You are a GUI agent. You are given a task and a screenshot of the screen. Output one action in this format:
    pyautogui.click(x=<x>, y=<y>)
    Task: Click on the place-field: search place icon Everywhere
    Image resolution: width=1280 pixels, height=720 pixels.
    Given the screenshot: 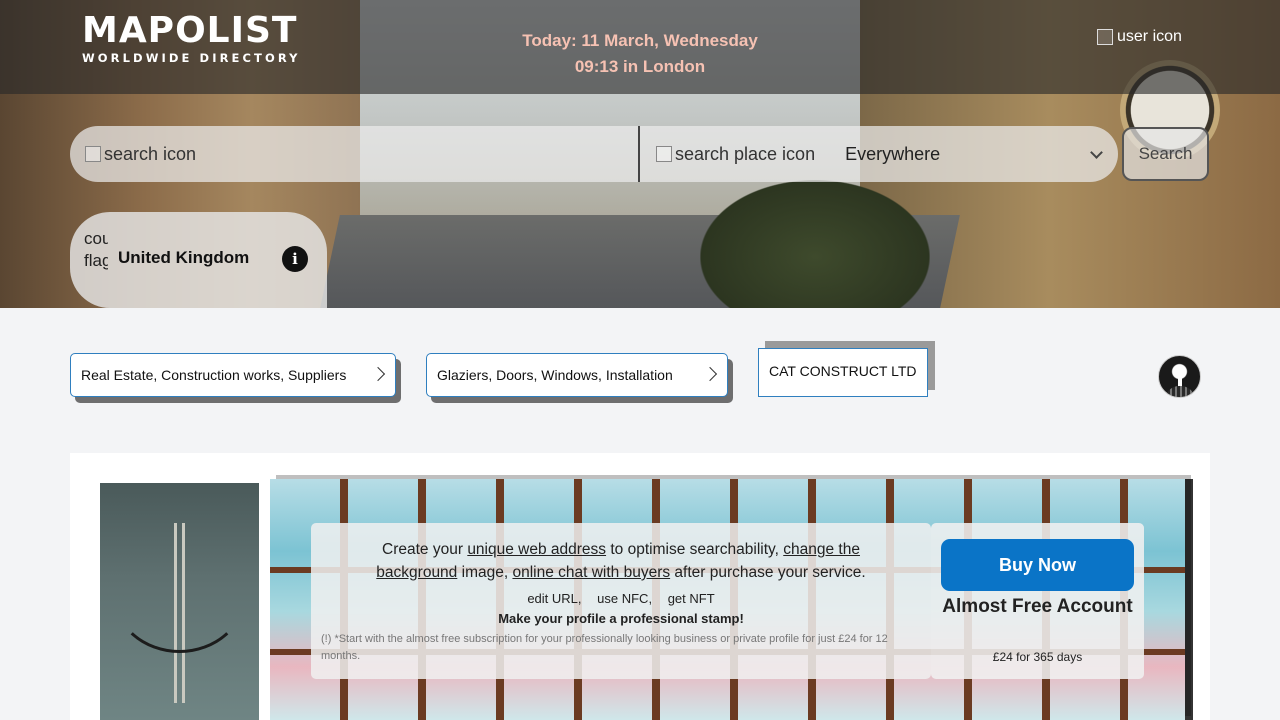 What is the action you would take?
    pyautogui.click(x=871, y=154)
    